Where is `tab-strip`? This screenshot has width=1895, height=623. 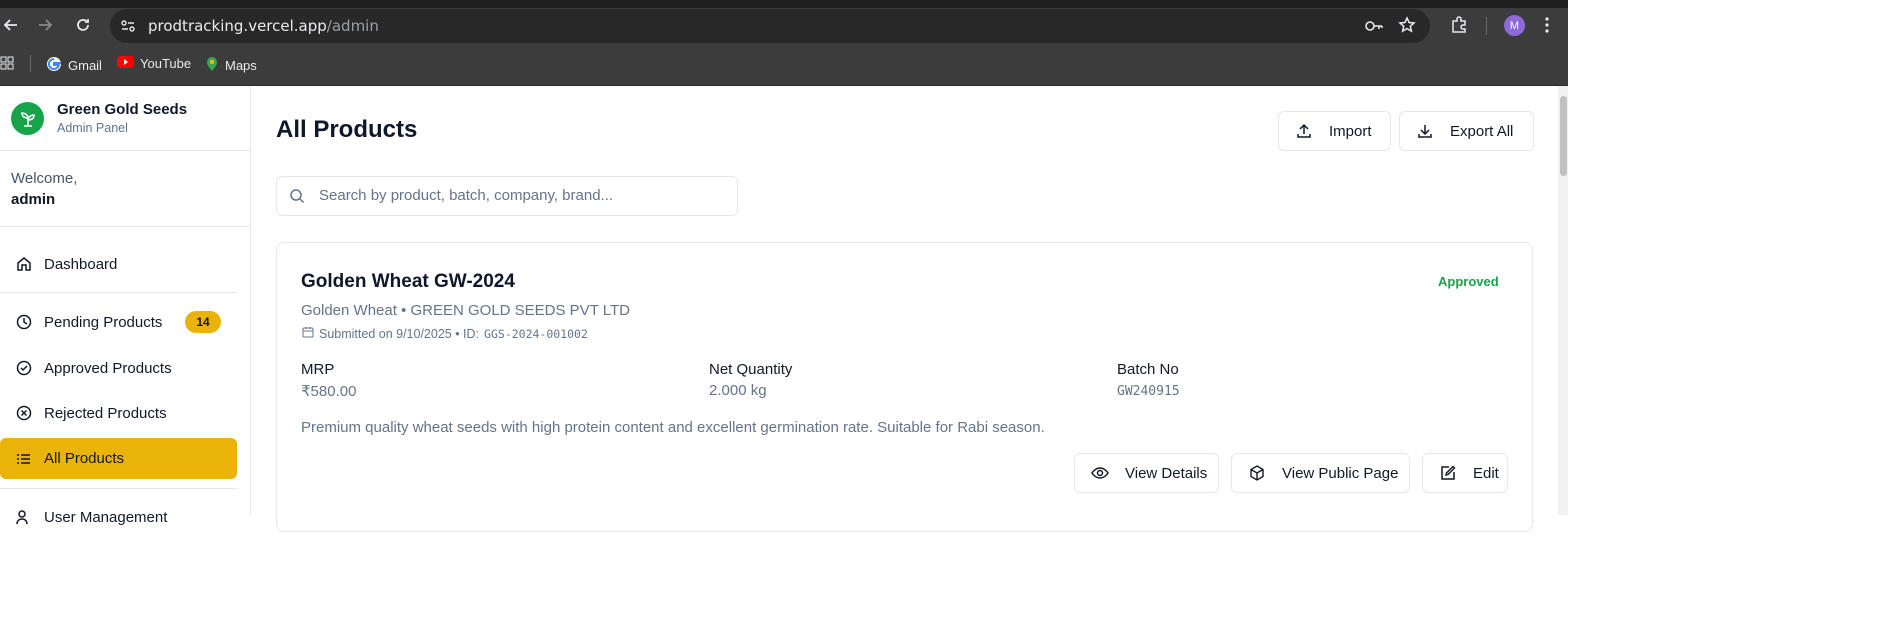 tab-strip is located at coordinates (784, 4).